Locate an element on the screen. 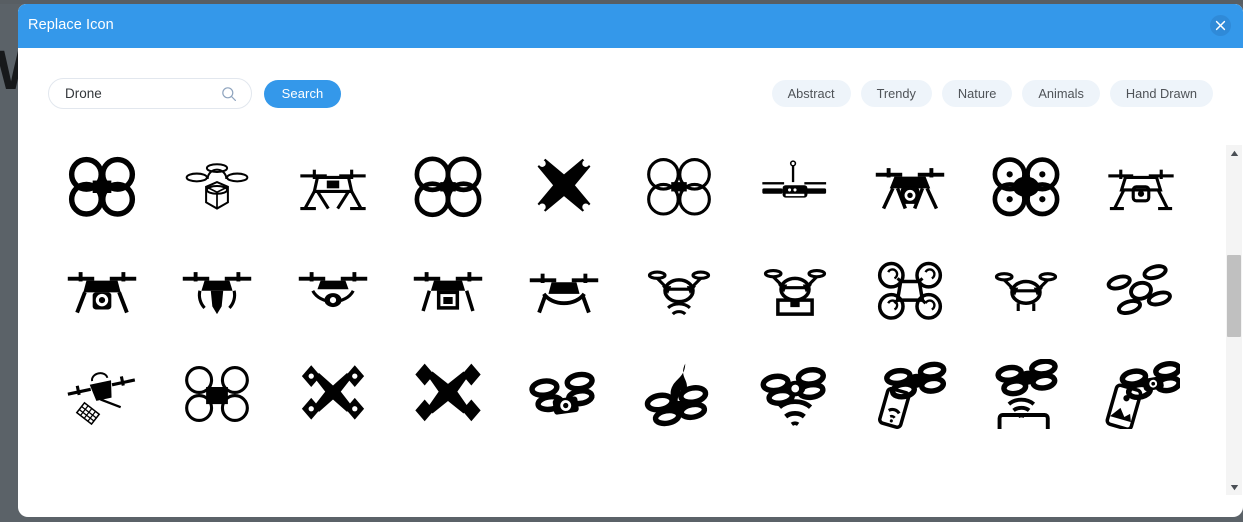 Image resolution: width=1243 pixels, height=522 pixels. search-input is located at coordinates (143, 93).